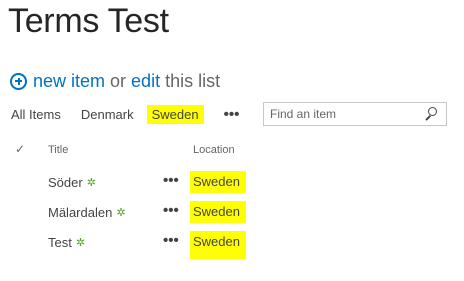  I want to click on view-all-items: All Items, so click(36, 114).